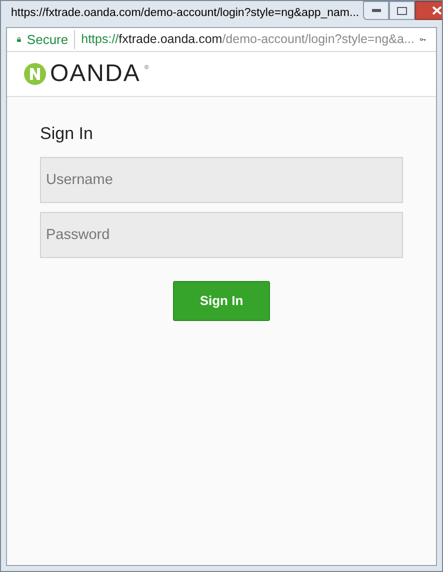 The image size is (443, 572). I want to click on form-title: Sign In, so click(67, 134).